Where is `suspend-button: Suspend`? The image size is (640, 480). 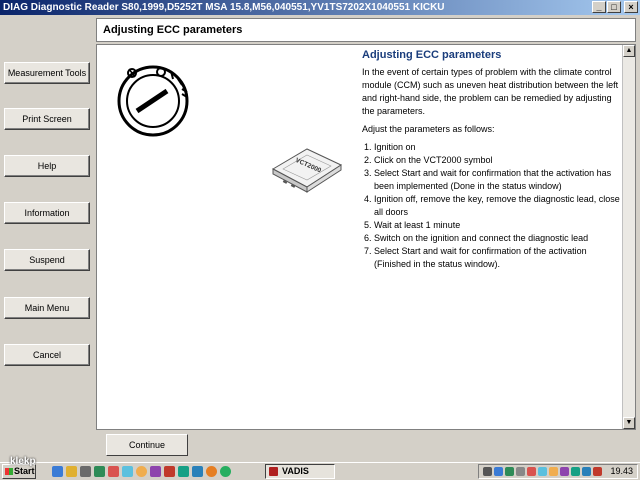
suspend-button: Suspend is located at coordinates (47, 260).